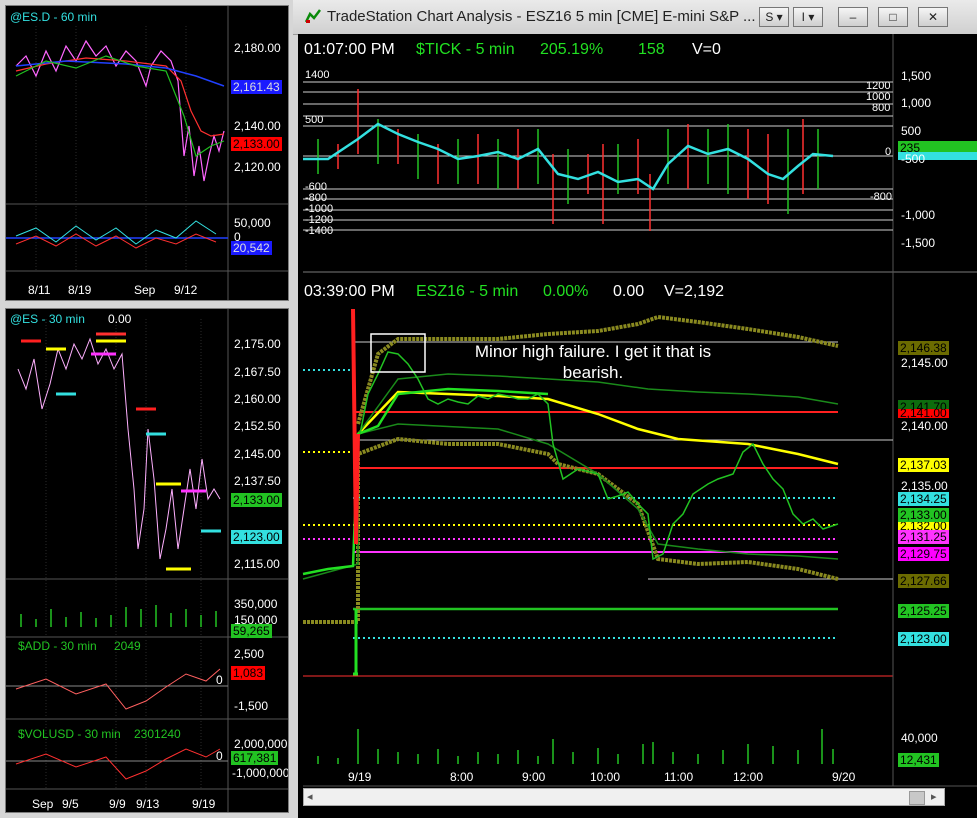 The image size is (977, 818). I want to click on es-lower-band, so click(571, 530).